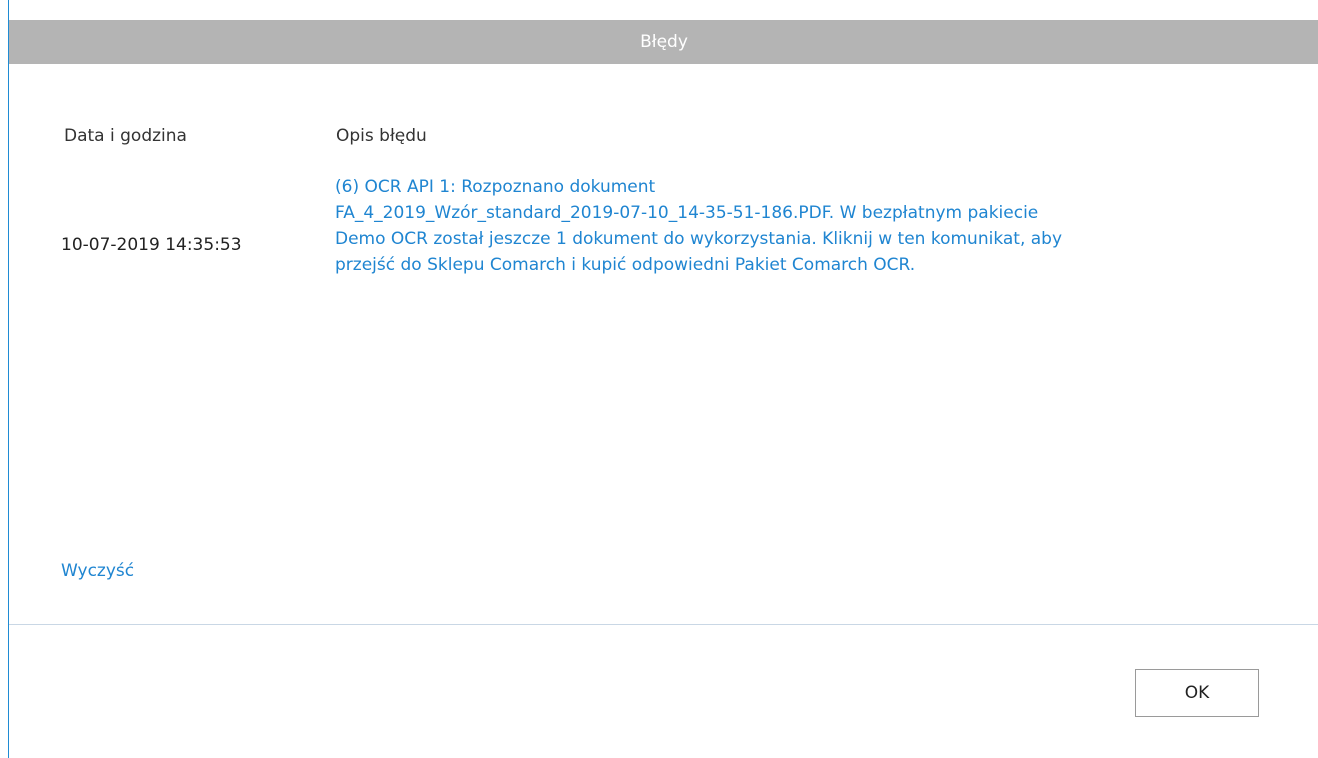 This screenshot has width=1318, height=758. Describe the element at coordinates (663, 624) in the screenshot. I see `footer-divider` at that location.